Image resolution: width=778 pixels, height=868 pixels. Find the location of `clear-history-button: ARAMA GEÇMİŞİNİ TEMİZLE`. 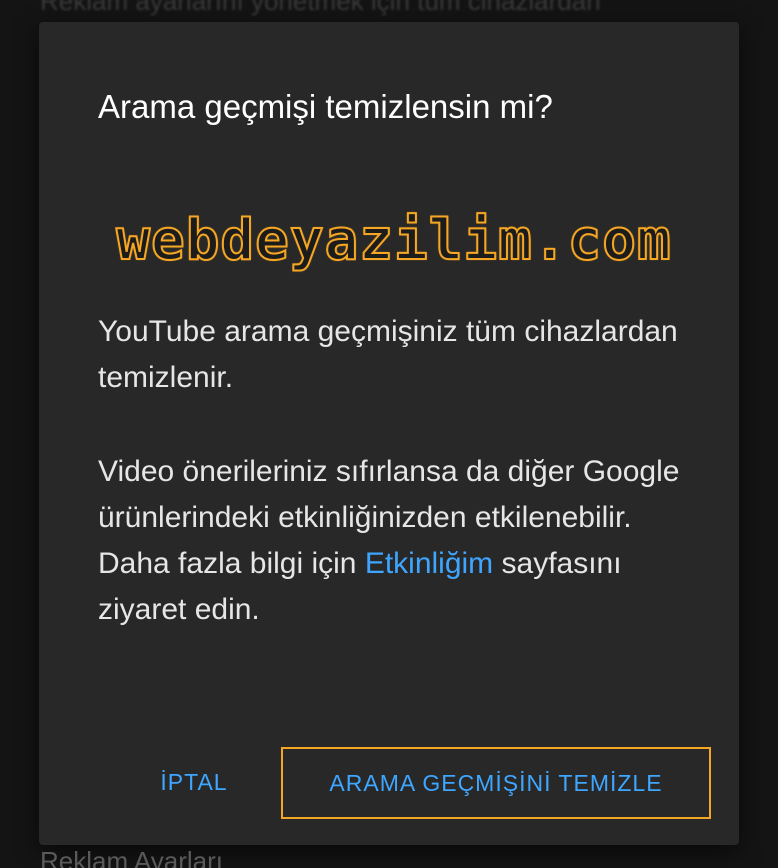

clear-history-button: ARAMA GEÇMİŞİNİ TEMİZLE is located at coordinates (496, 783).